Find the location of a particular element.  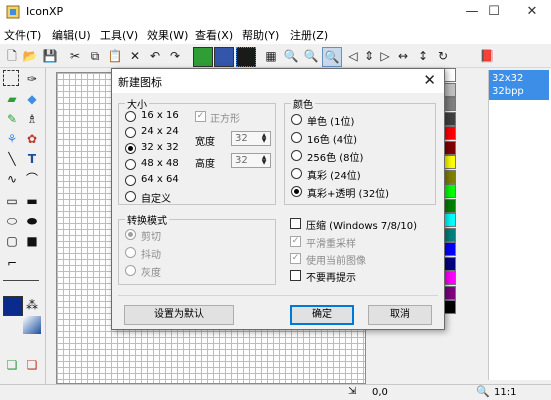

arc-icon: ⌒ is located at coordinates (32, 179).